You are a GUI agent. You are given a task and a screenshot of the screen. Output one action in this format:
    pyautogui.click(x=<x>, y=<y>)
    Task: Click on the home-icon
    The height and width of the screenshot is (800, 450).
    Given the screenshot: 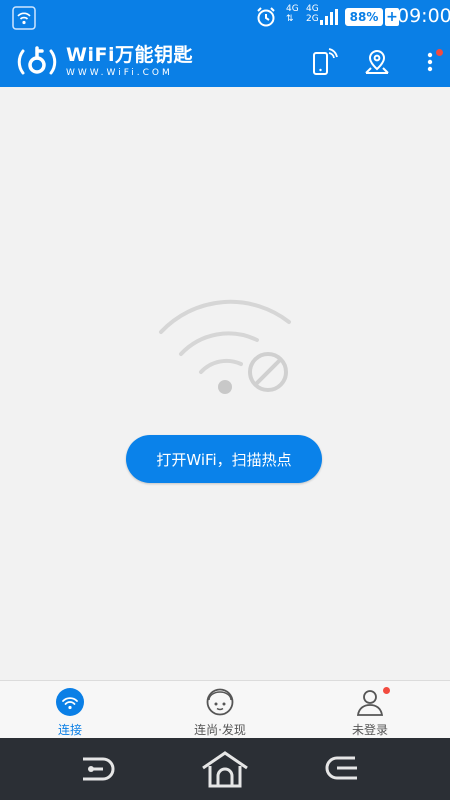 What is the action you would take?
    pyautogui.click(x=225, y=769)
    